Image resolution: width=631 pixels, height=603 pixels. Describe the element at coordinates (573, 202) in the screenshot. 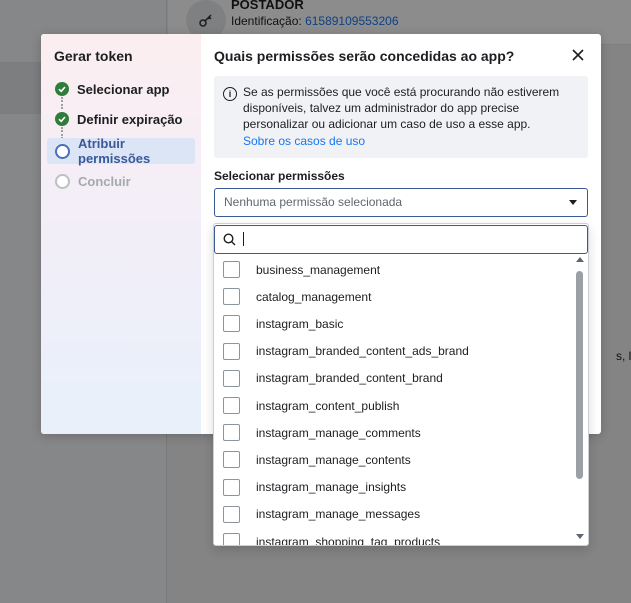

I see `caret-down-icon` at that location.